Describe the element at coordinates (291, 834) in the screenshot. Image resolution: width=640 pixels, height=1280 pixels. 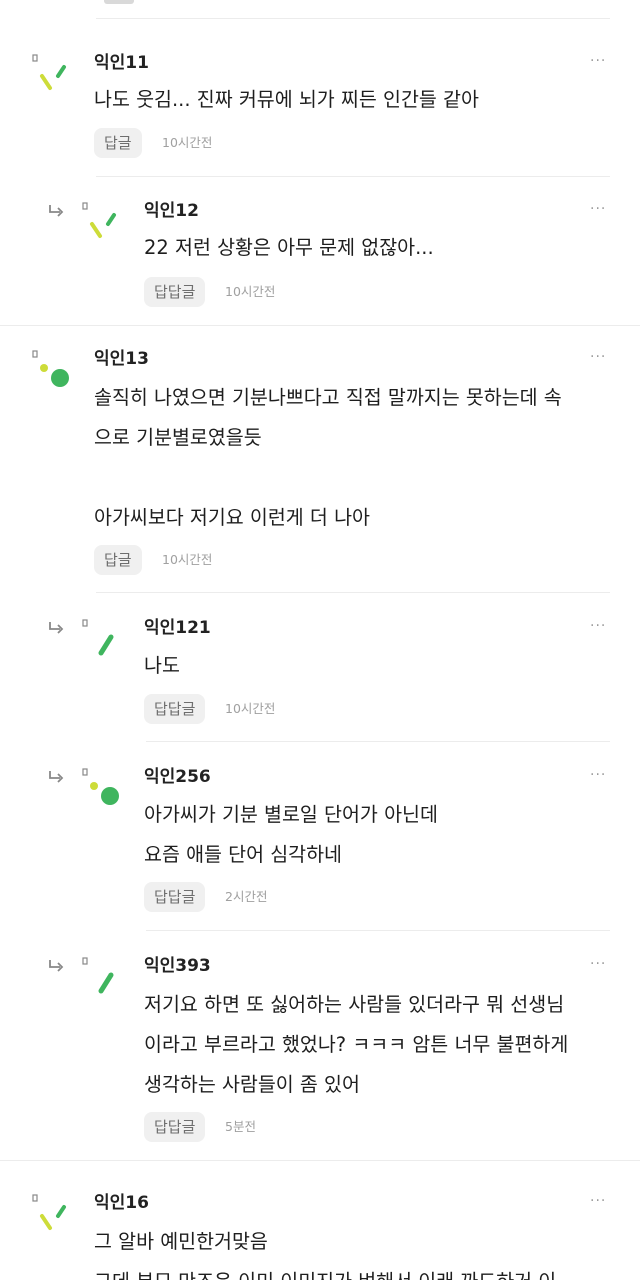
I see `comment-text: 아가씨가 기분 별로일 단어가 아닌데 요즘 애들 단어 심각하네` at that location.